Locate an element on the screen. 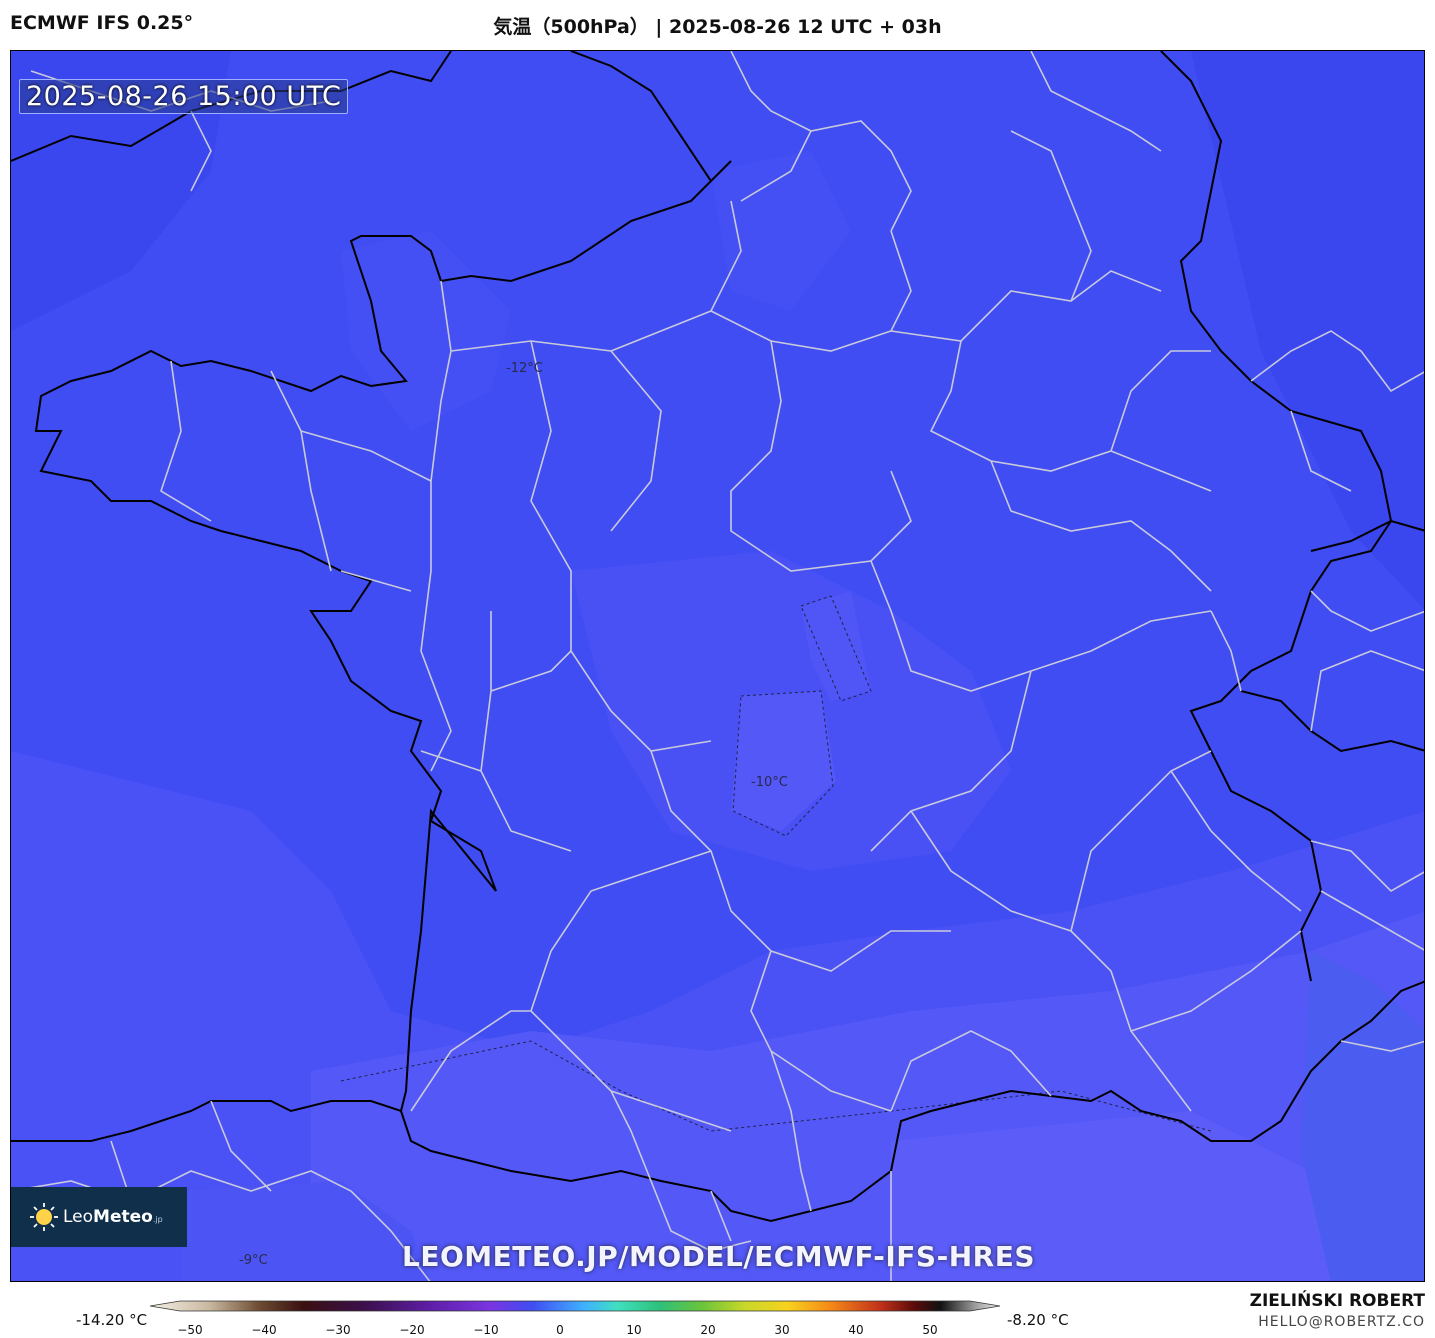 This screenshot has height=1338, width=1435. colorbar-tick-label: −40 is located at coordinates (264, 1330).